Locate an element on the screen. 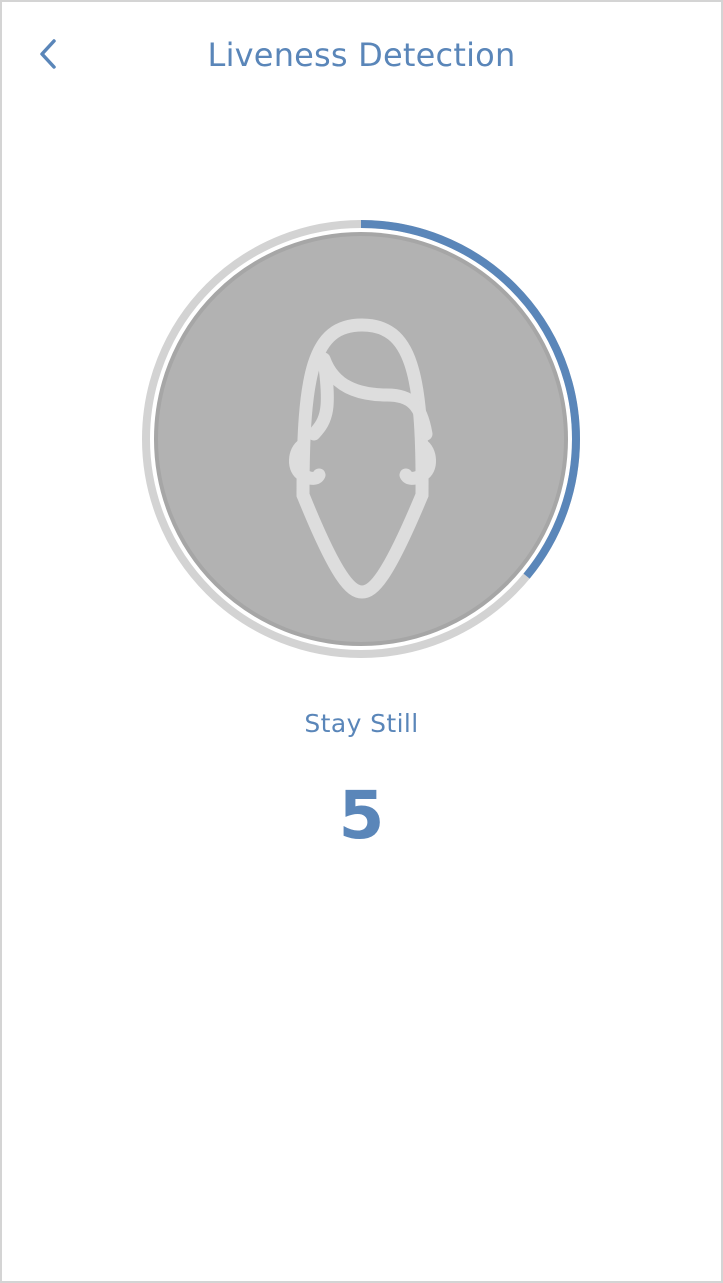  page-title: Liveness Detection is located at coordinates (361, 55).